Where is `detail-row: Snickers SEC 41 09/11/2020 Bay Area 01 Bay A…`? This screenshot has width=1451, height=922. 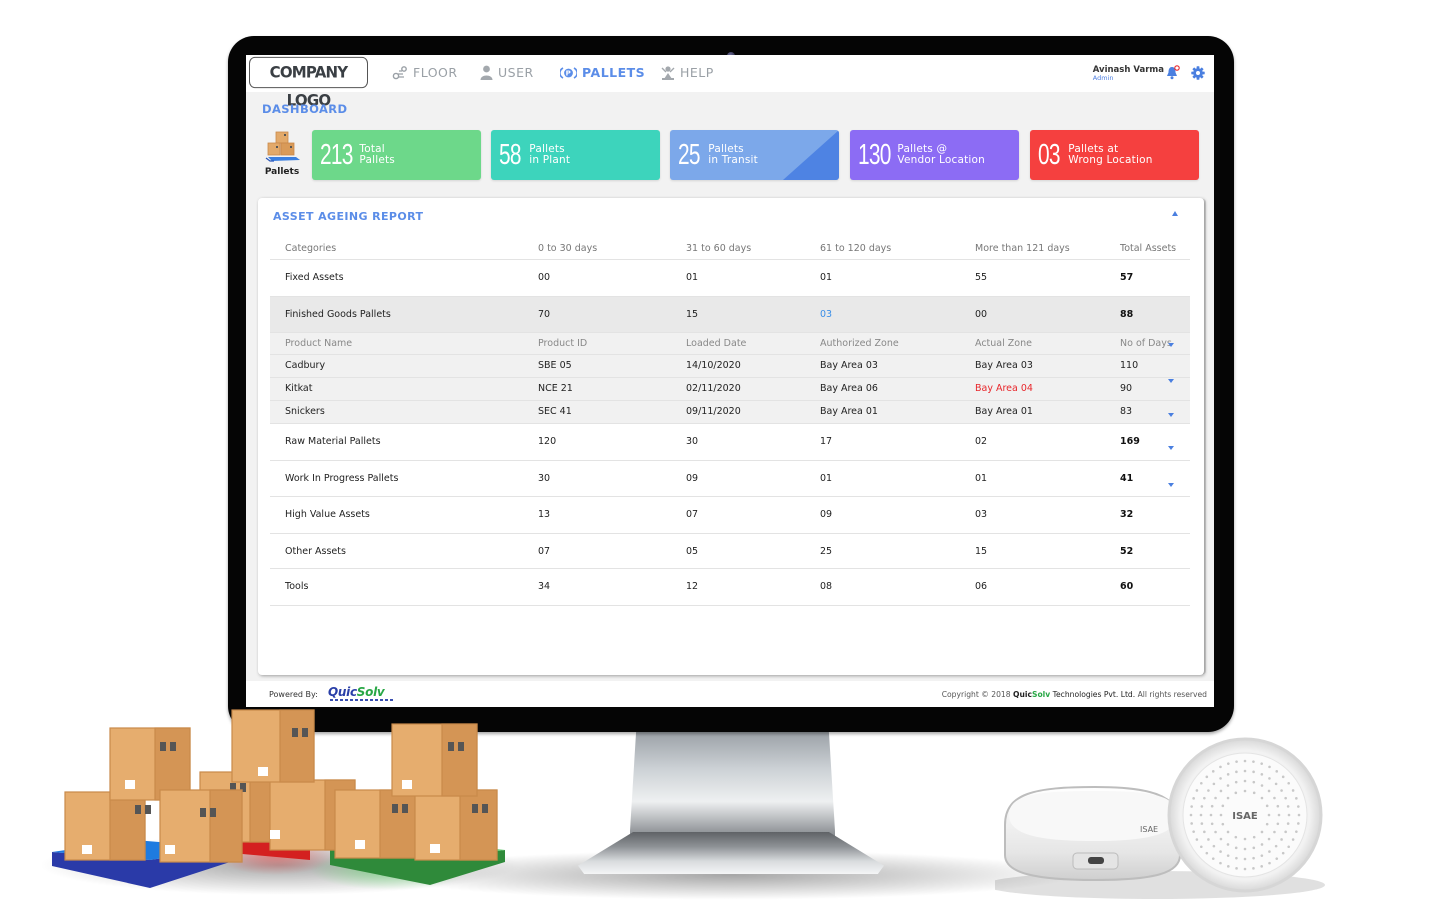
detail-row: Snickers SEC 41 09/11/2020 Bay Area 01 Bay A… is located at coordinates (730, 412).